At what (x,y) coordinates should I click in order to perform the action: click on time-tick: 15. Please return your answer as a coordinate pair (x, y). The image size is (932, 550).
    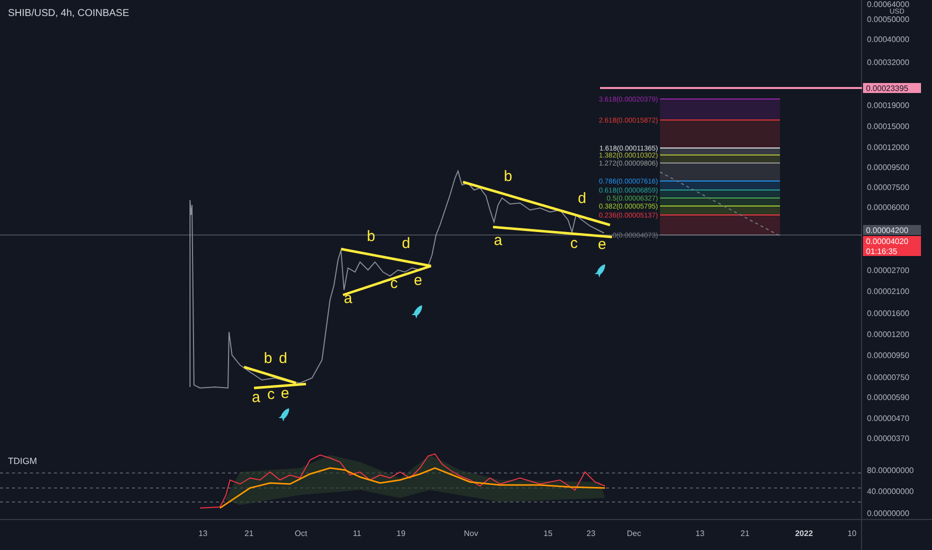
    Looking at the image, I should click on (548, 533).